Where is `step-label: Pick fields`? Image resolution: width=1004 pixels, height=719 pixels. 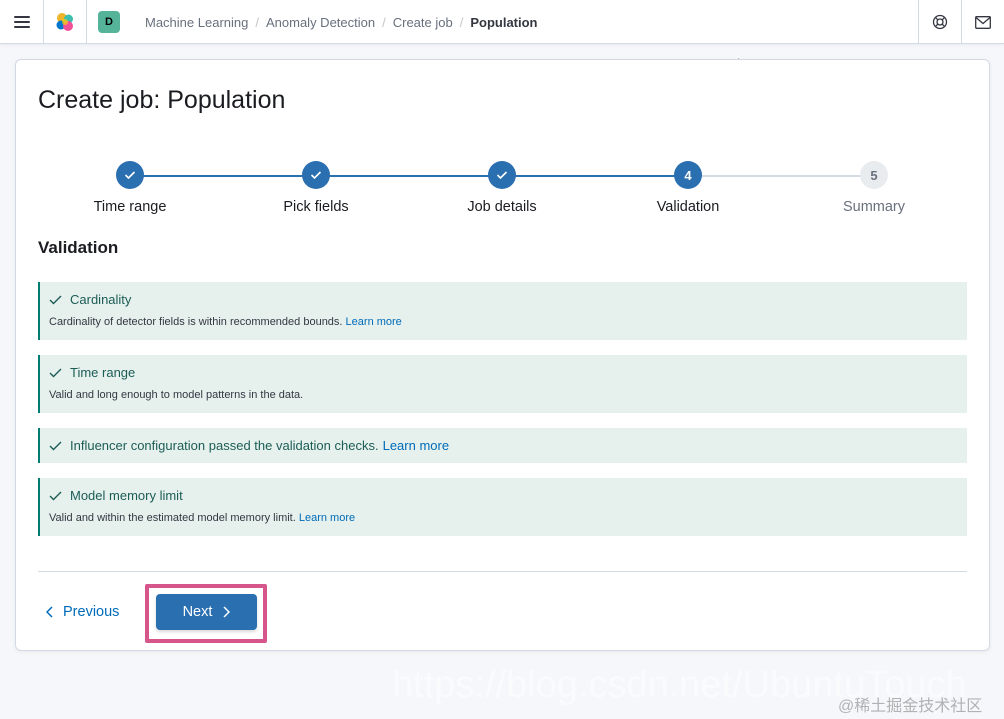 step-label: Pick fields is located at coordinates (316, 207).